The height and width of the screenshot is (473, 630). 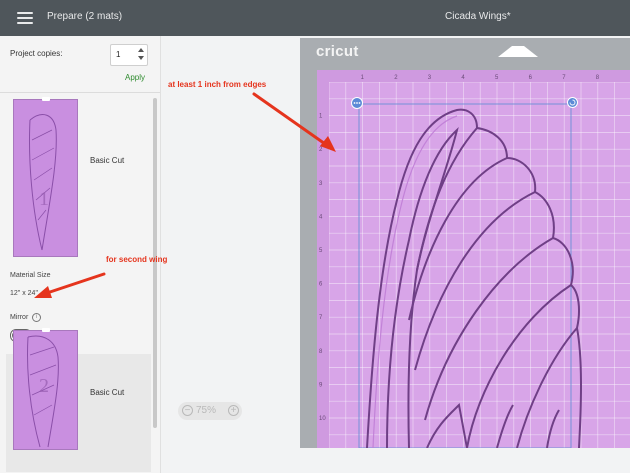 I want to click on annotation-second-wing: for second wing, so click(x=137, y=259).